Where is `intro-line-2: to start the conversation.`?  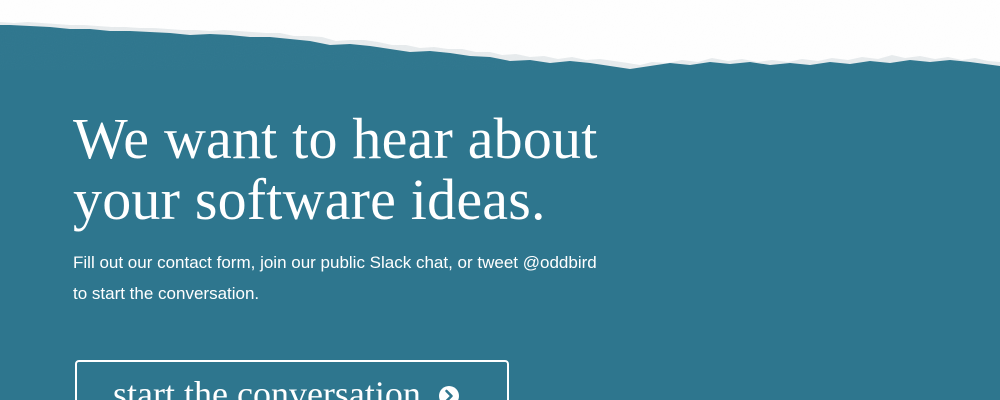
intro-line-2: to start the conversation. is located at coordinates (166, 293).